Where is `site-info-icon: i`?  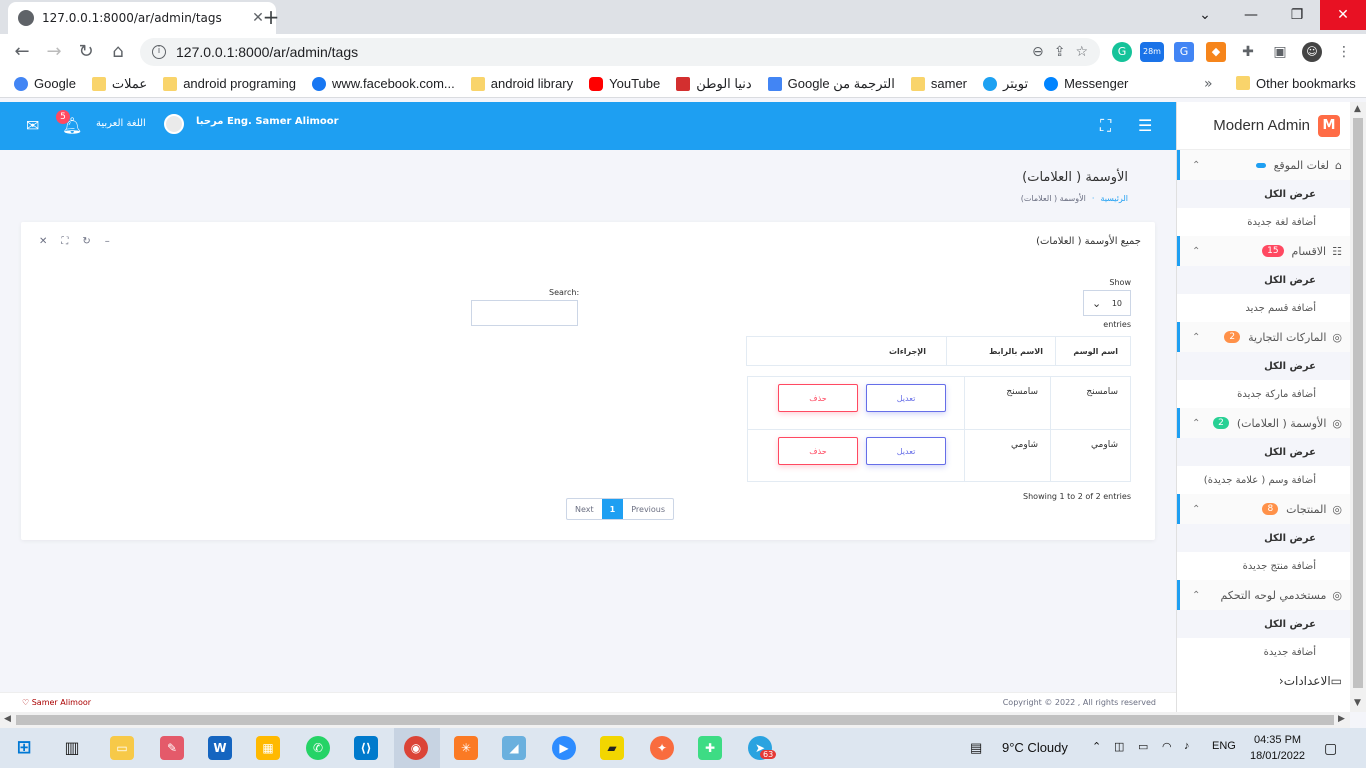
site-info-icon: i is located at coordinates (159, 52).